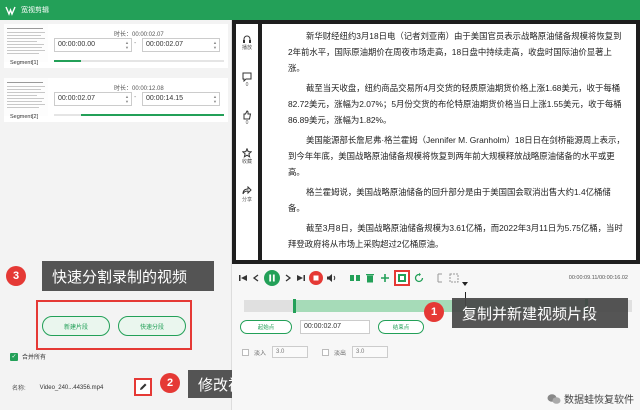  I want to click on skip-end-icon, so click(301, 278).